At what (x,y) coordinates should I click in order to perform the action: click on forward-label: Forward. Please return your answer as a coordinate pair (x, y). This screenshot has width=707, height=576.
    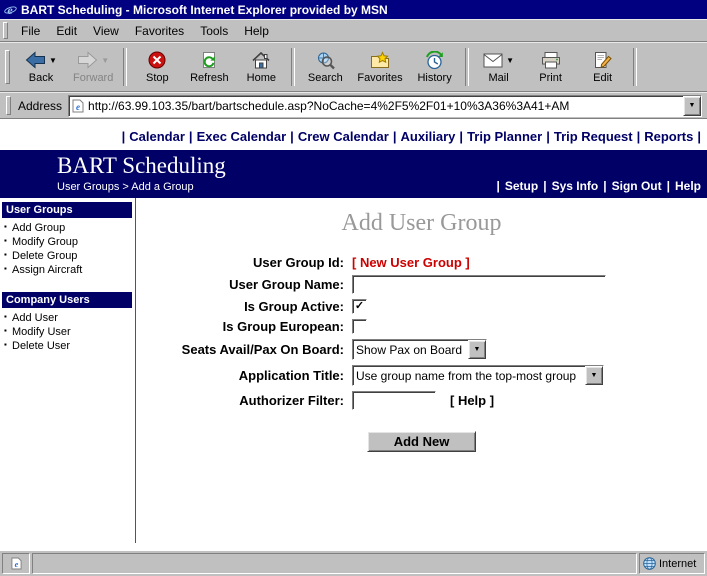
    Looking at the image, I should click on (93, 78).